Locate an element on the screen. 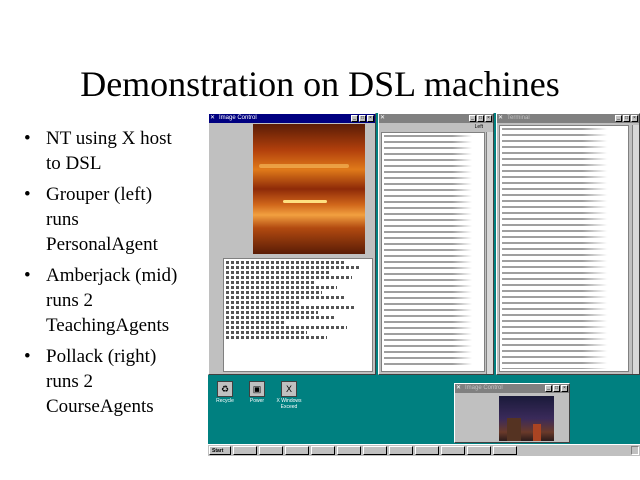  image-window-right: ✕ Image Control _ □ × is located at coordinates (512, 413).